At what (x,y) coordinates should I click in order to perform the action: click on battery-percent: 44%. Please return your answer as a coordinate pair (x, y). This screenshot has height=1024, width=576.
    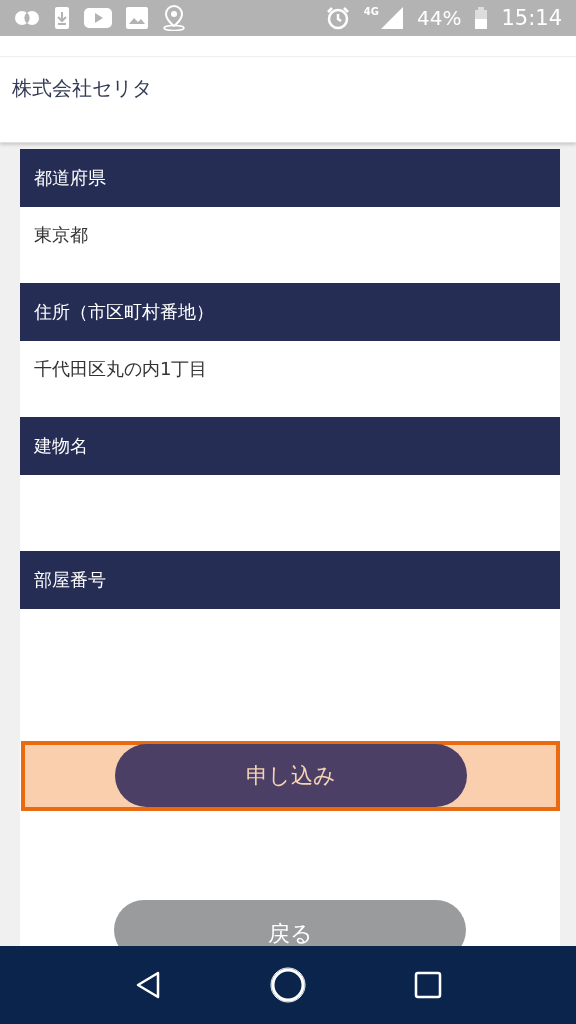
    Looking at the image, I should click on (439, 18).